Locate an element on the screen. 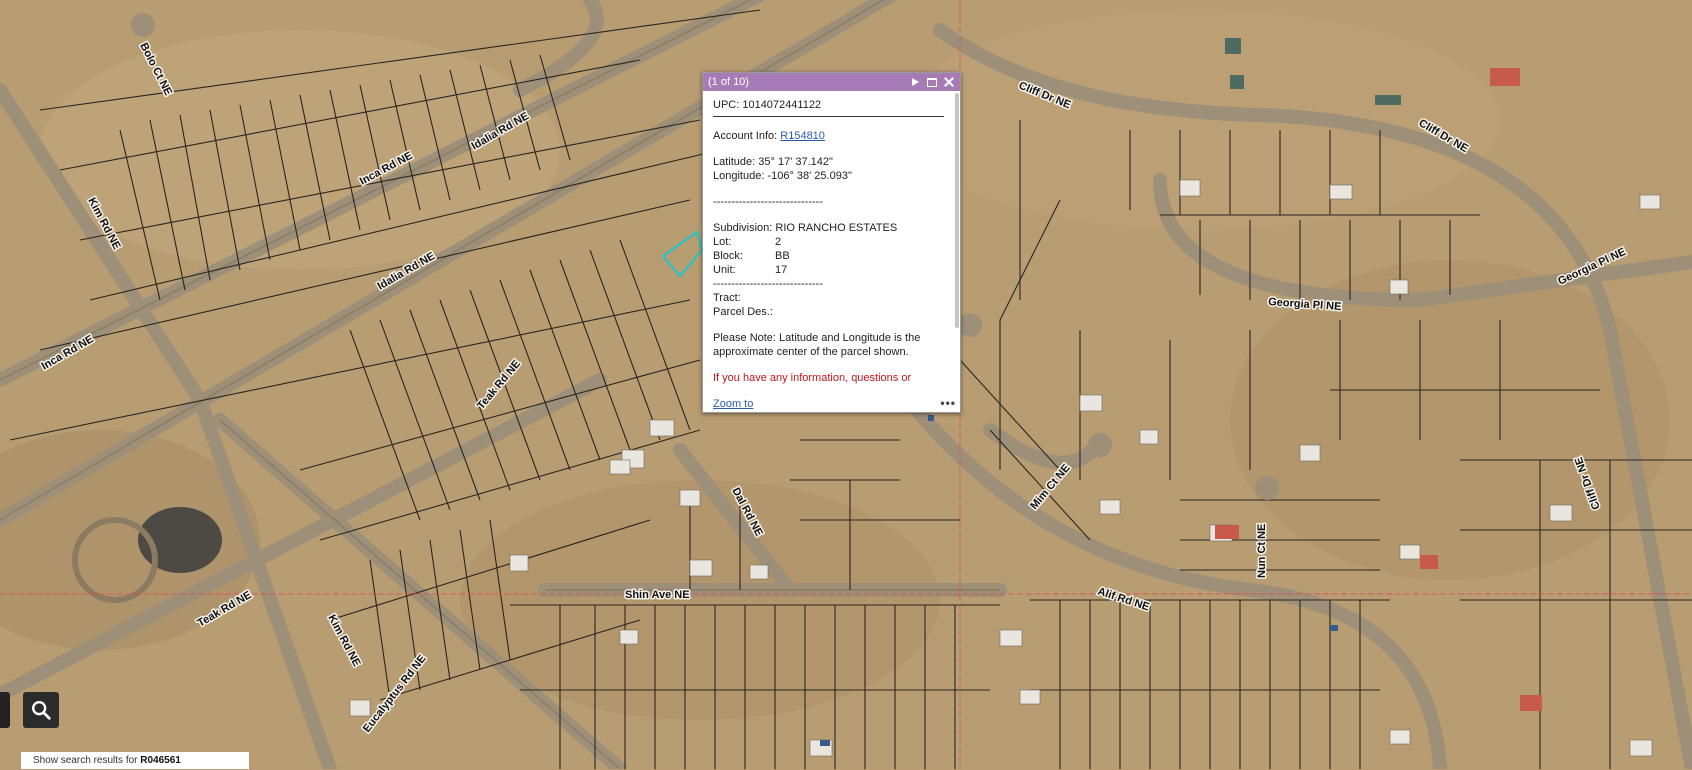 This screenshot has width=1692, height=770. maximize-icon is located at coordinates (932, 82).